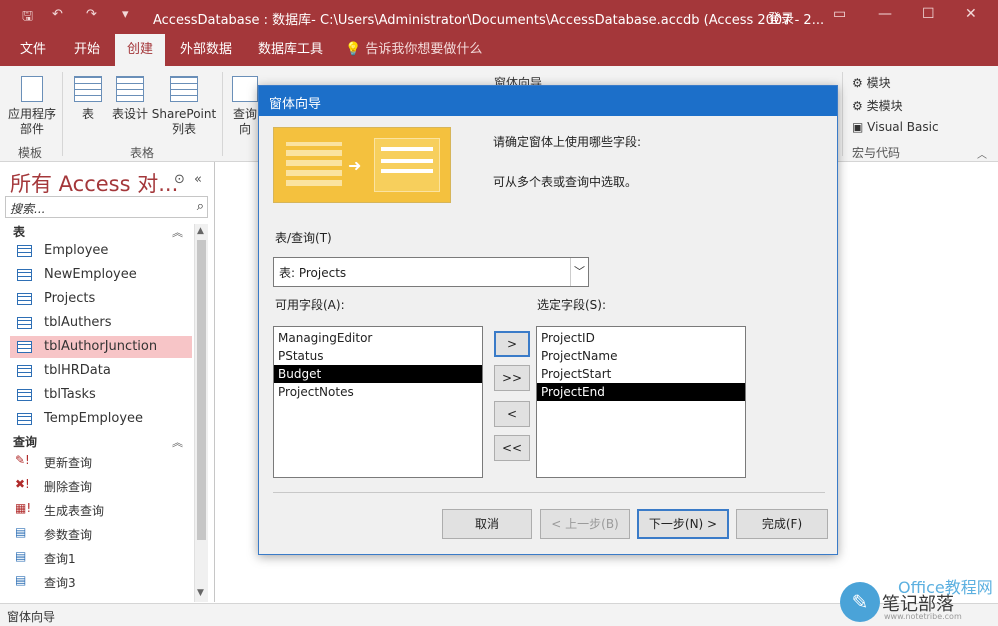 This screenshot has height=626, width=998. I want to click on maximize-icon: ☐, so click(928, 14).